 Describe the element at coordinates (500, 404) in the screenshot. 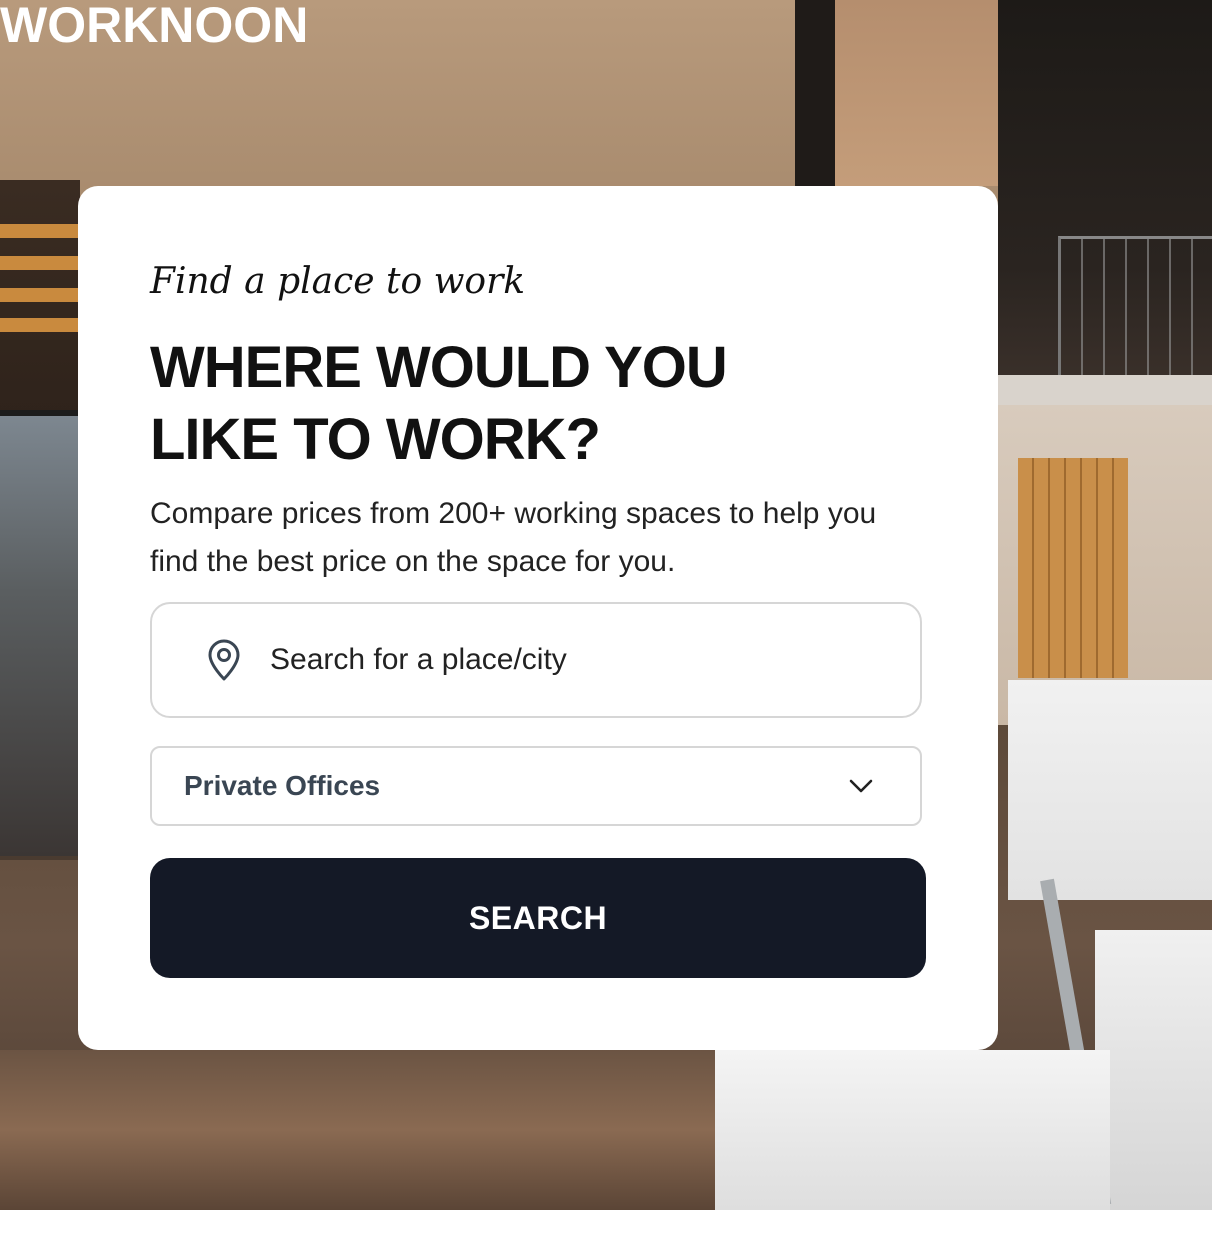

I see `page-title: WHERE WOULD YOU LIKE TO WORK?` at that location.